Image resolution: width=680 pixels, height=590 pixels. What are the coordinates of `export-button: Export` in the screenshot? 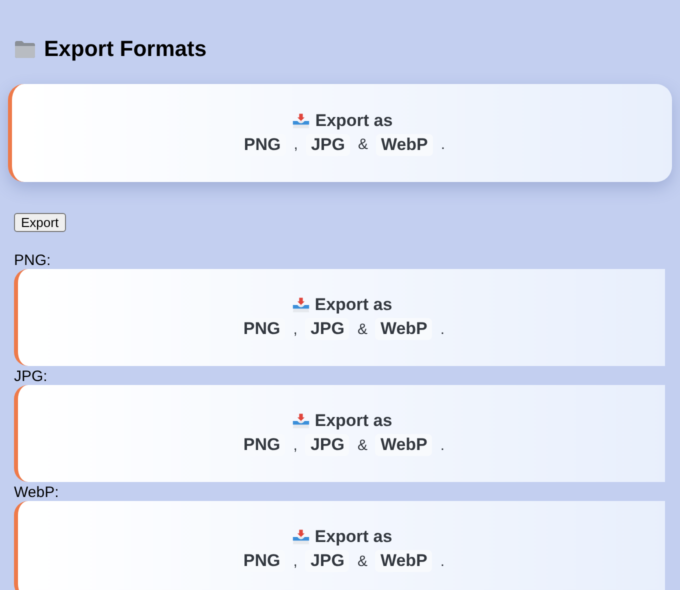 It's located at (40, 222).